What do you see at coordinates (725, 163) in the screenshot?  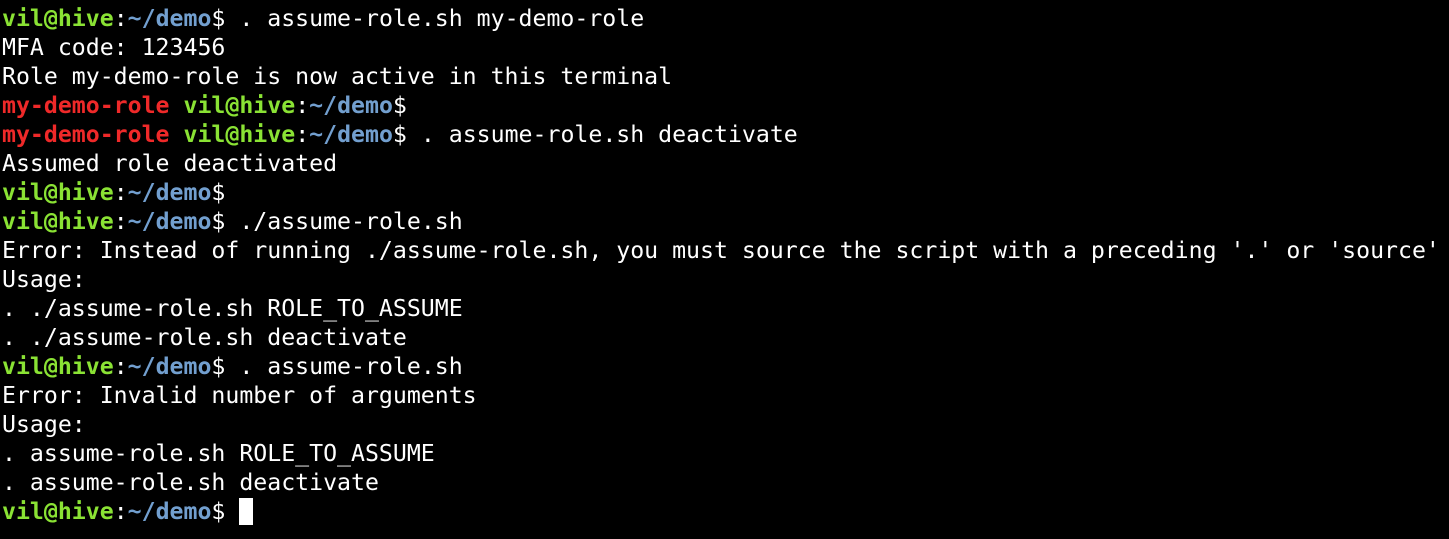 I see `terminal-line: Assumed role deactivated` at bounding box center [725, 163].